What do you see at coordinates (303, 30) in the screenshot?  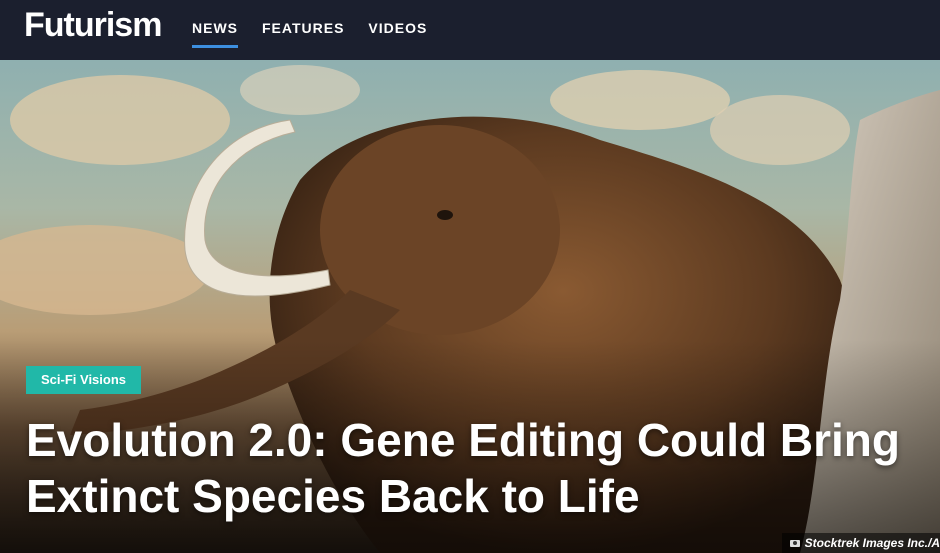 I see `nav-item-features: FEATURES` at bounding box center [303, 30].